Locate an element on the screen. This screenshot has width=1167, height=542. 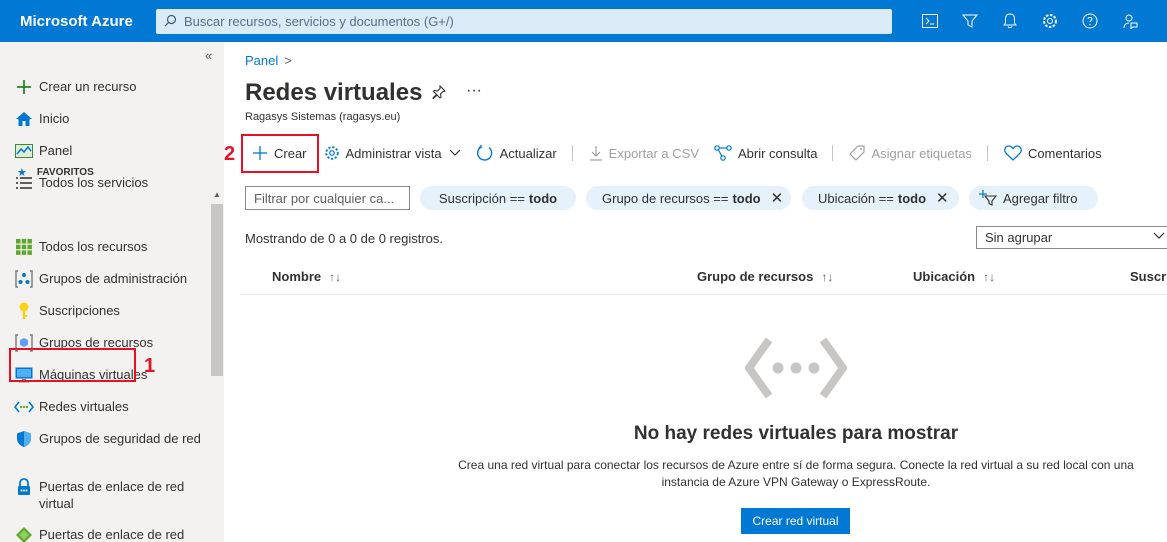
resource-group-filter-pill: Grupo de recursos == todo ✕ is located at coordinates (688, 198).